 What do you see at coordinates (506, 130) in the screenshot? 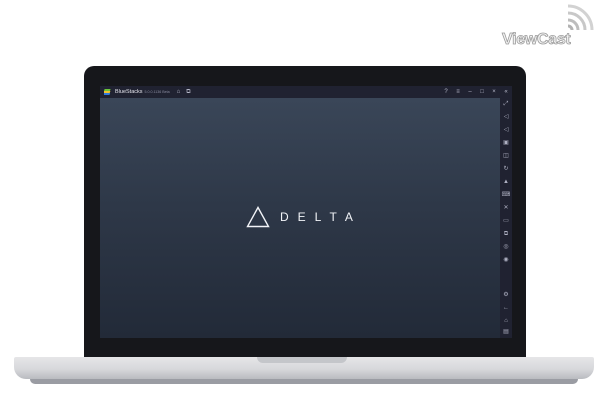
I see `volume-down-icon: ◁` at bounding box center [506, 130].